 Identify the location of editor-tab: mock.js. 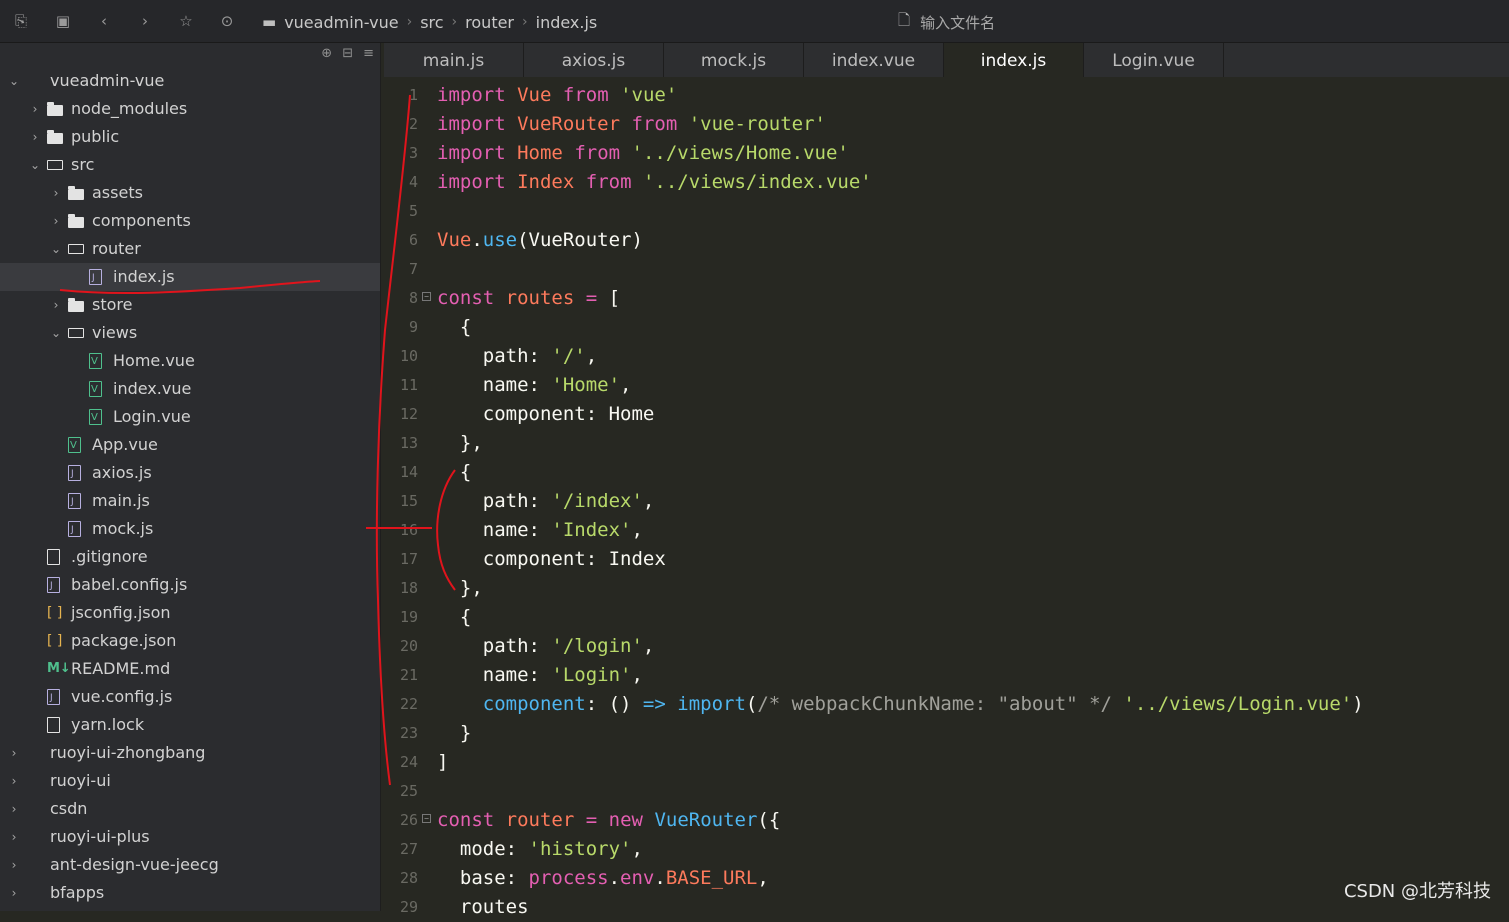
(734, 60).